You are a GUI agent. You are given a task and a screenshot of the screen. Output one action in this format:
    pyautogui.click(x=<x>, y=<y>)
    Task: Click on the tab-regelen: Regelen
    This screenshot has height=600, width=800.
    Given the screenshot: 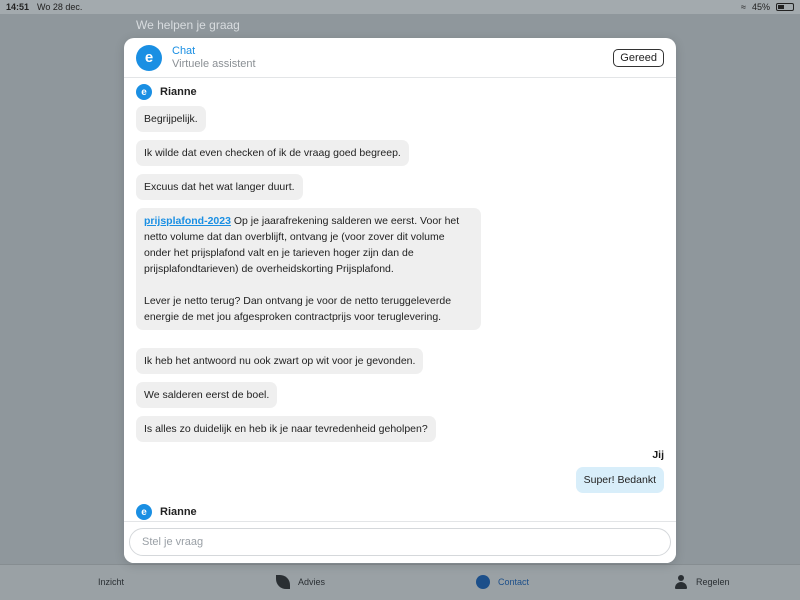 What is the action you would take?
    pyautogui.click(x=702, y=582)
    